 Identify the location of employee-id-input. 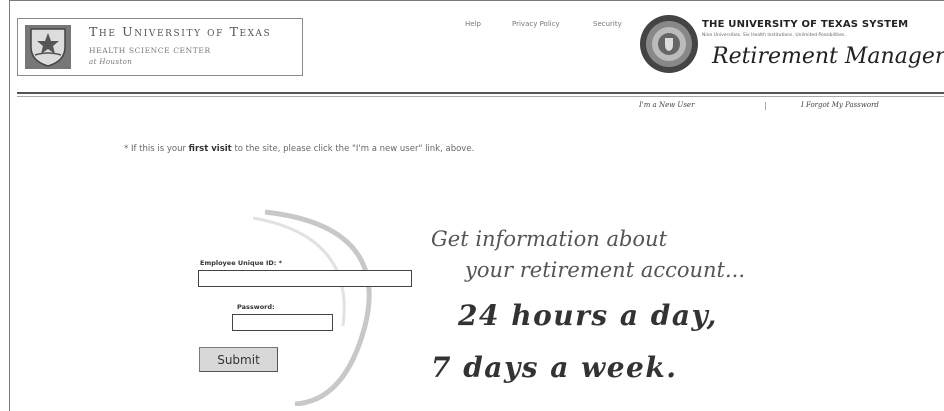
(305, 278).